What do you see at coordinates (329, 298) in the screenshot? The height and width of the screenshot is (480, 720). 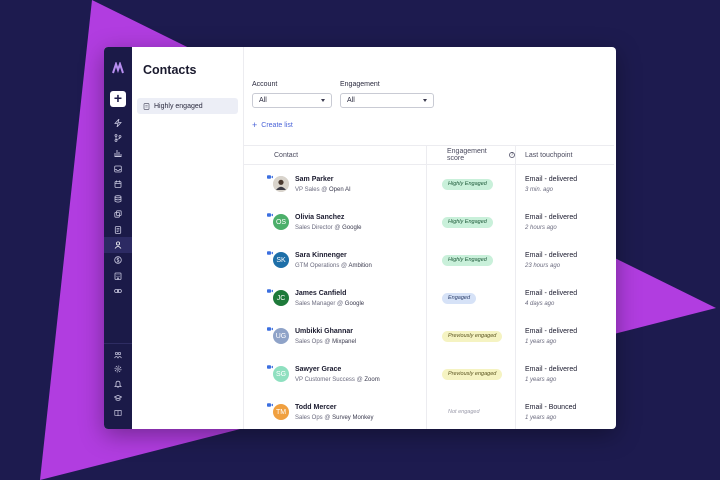 I see `person-info: James Canfield Sales Manager @ Google` at bounding box center [329, 298].